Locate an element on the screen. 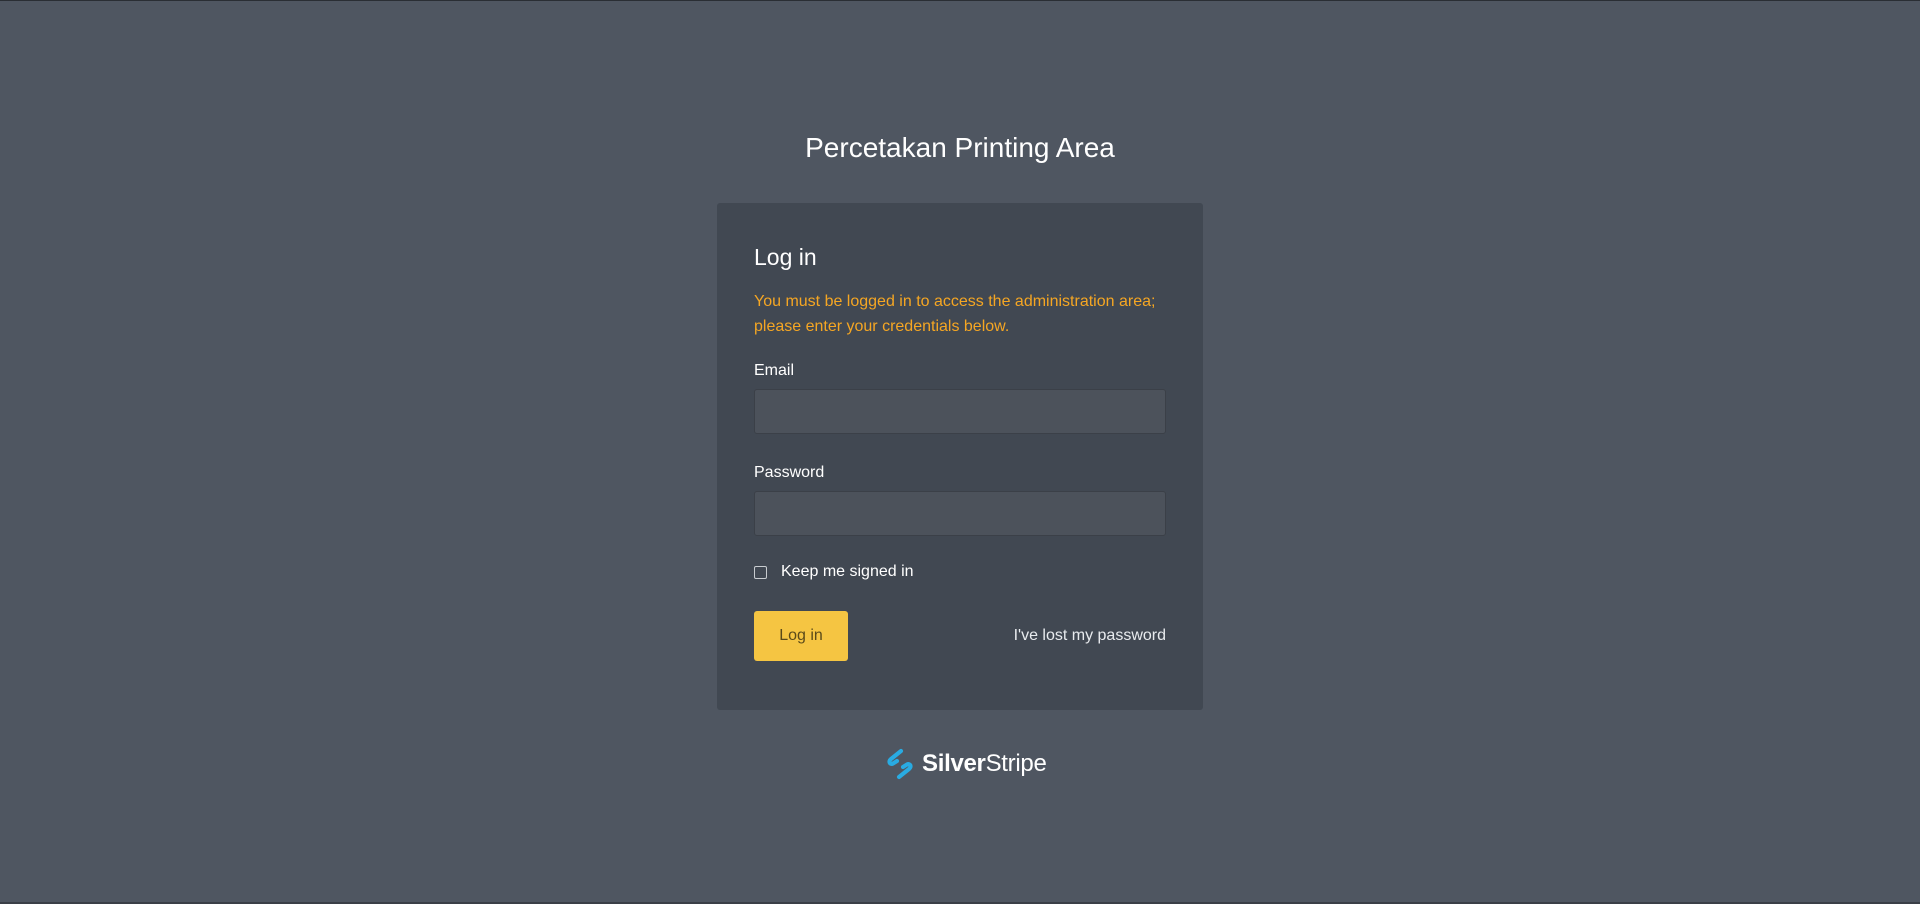 Image resolution: width=1920 pixels, height=904 pixels. remember-me-label: Keep me signed in is located at coordinates (847, 572).